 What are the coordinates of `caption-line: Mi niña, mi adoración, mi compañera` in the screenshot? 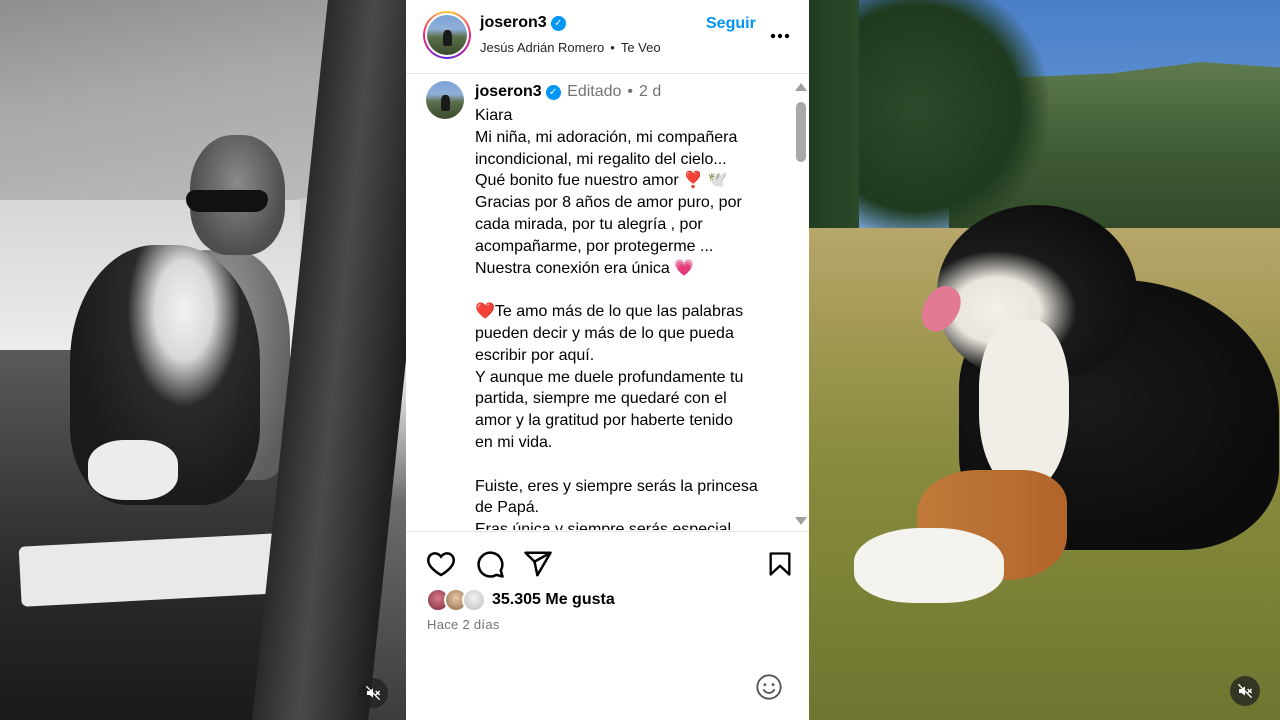 It's located at (606, 137).